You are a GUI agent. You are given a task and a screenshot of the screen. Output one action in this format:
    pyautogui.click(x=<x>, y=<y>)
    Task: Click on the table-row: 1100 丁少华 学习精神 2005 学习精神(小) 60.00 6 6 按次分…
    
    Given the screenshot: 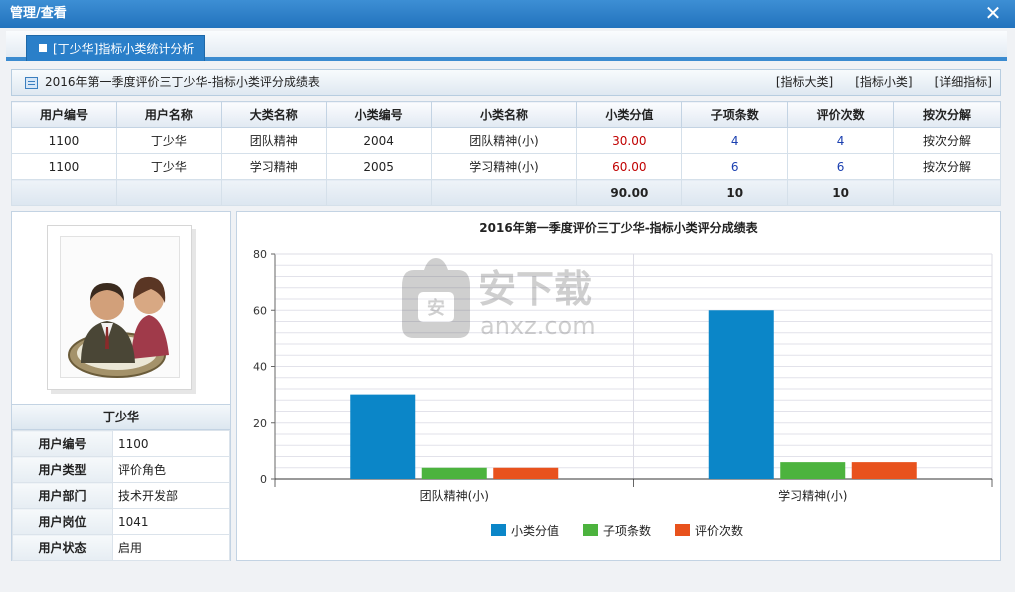 What is the action you would take?
    pyautogui.click(x=506, y=166)
    